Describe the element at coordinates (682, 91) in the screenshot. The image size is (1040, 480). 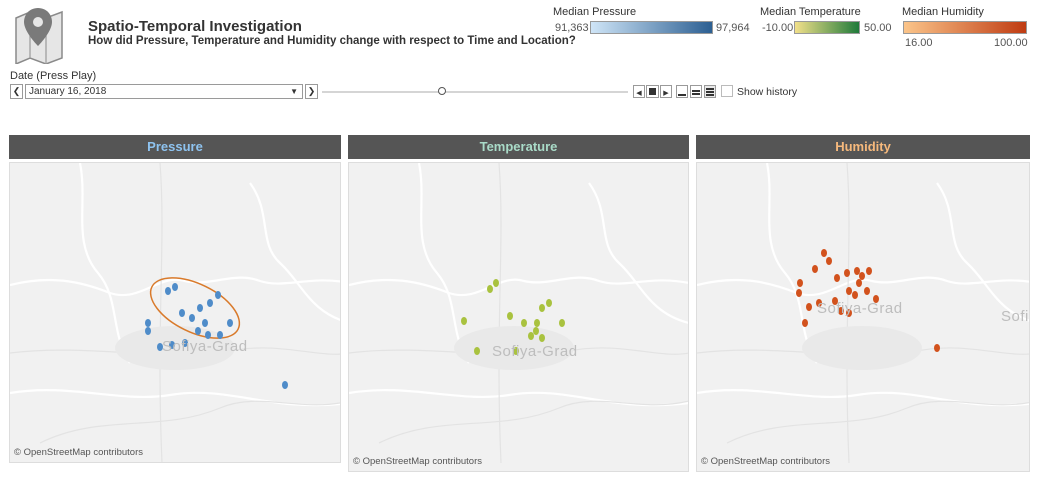
I see `speed-slow-button` at that location.